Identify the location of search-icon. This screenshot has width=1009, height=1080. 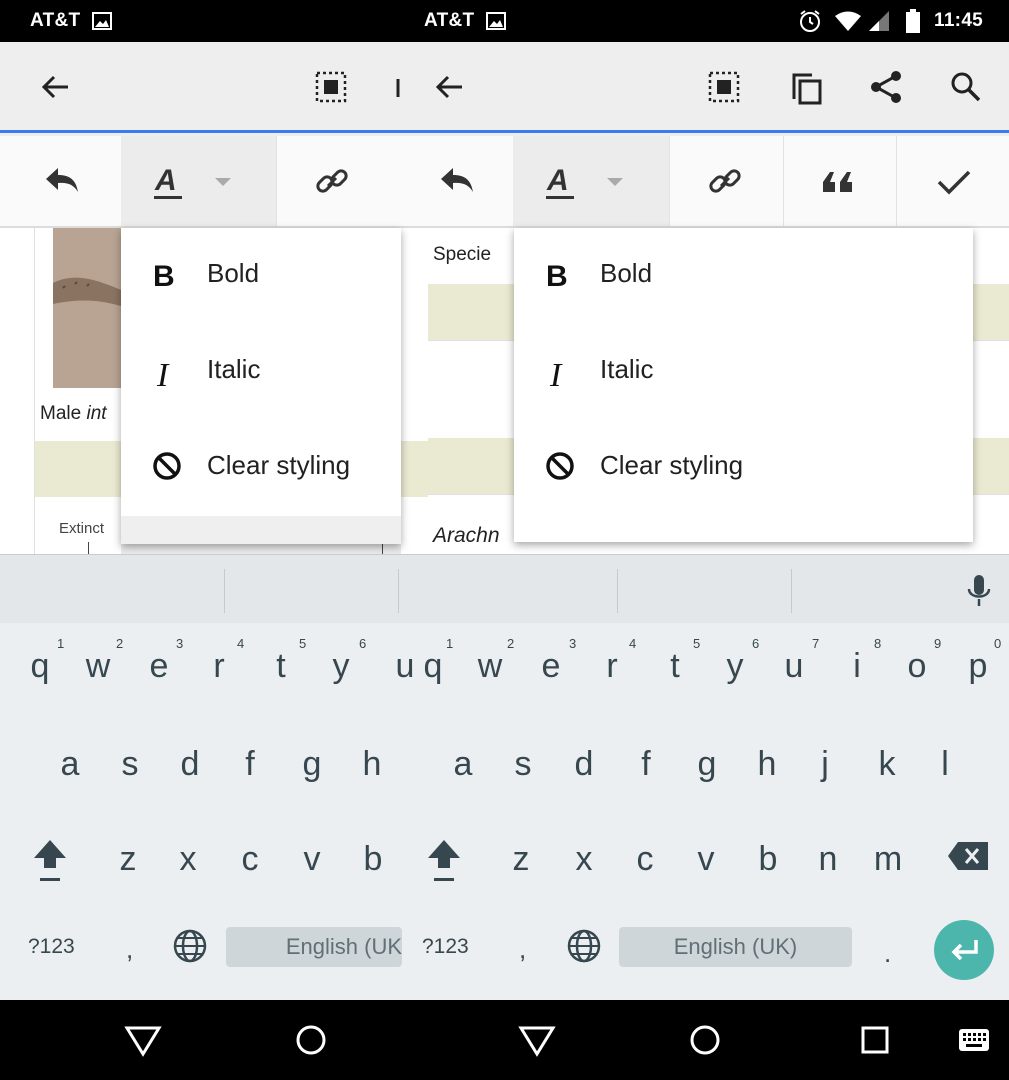
(966, 87).